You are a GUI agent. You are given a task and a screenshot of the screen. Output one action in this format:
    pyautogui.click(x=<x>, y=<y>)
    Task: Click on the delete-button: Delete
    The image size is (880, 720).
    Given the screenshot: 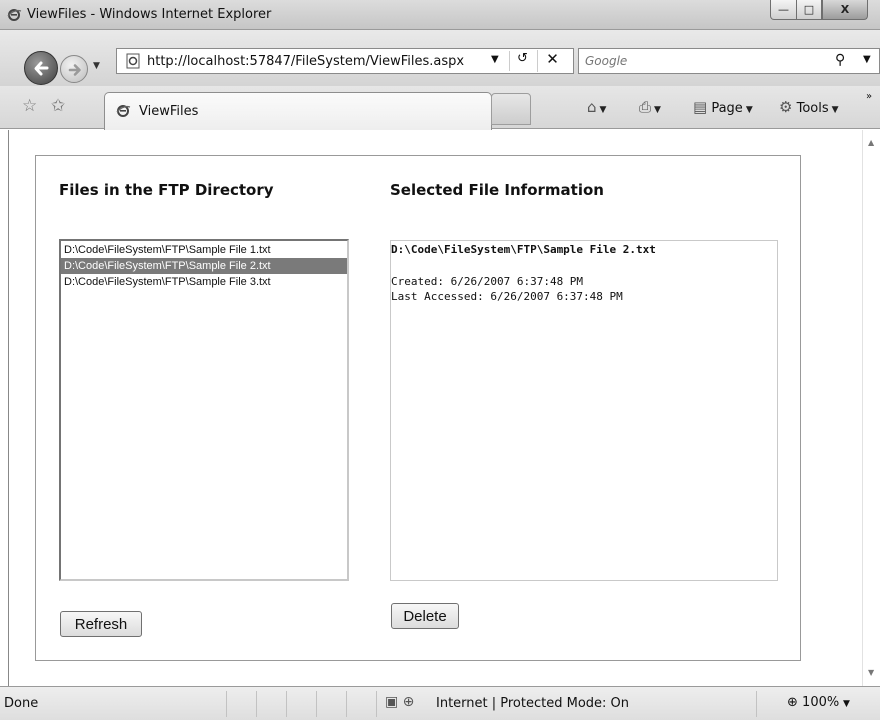 What is the action you would take?
    pyautogui.click(x=425, y=616)
    